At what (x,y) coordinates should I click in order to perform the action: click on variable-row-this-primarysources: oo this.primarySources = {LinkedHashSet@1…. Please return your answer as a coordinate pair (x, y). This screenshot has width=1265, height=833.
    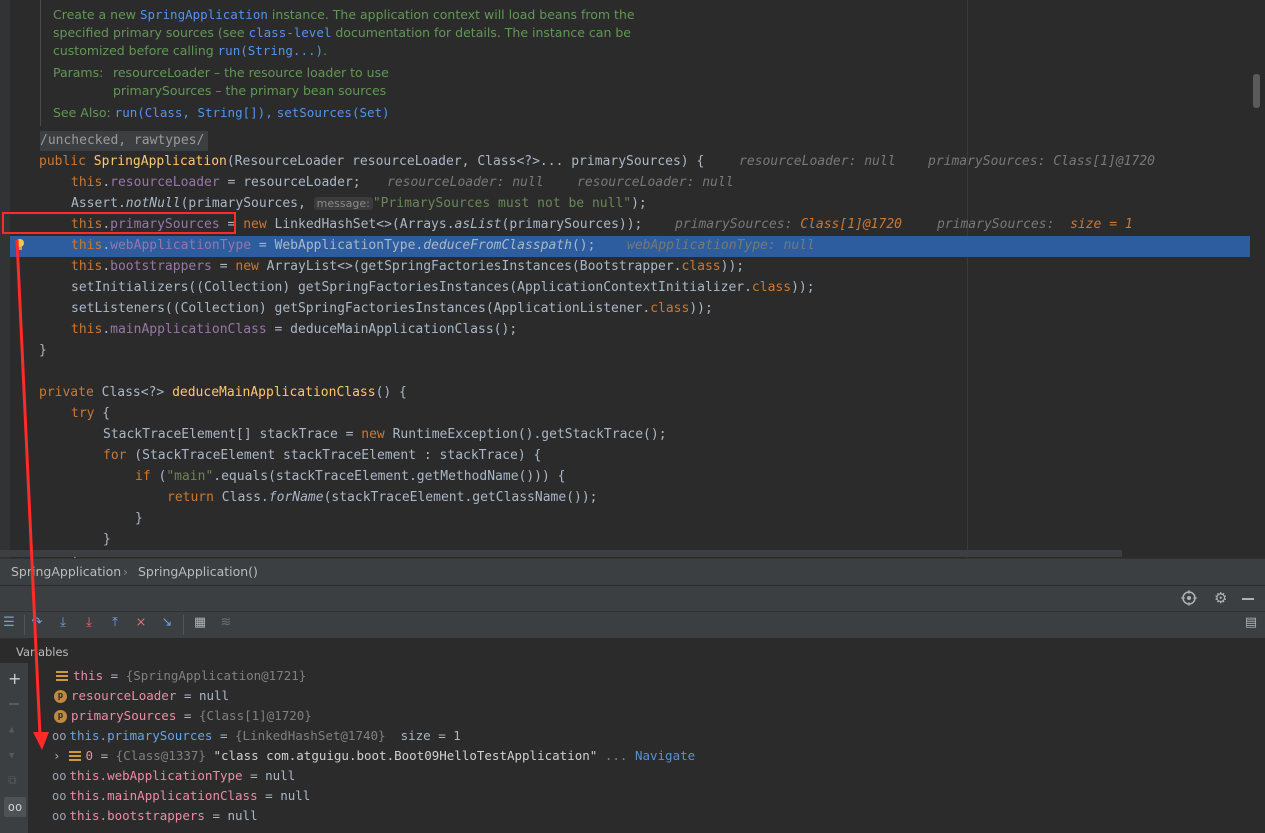
    Looking at the image, I should click on (256, 736).